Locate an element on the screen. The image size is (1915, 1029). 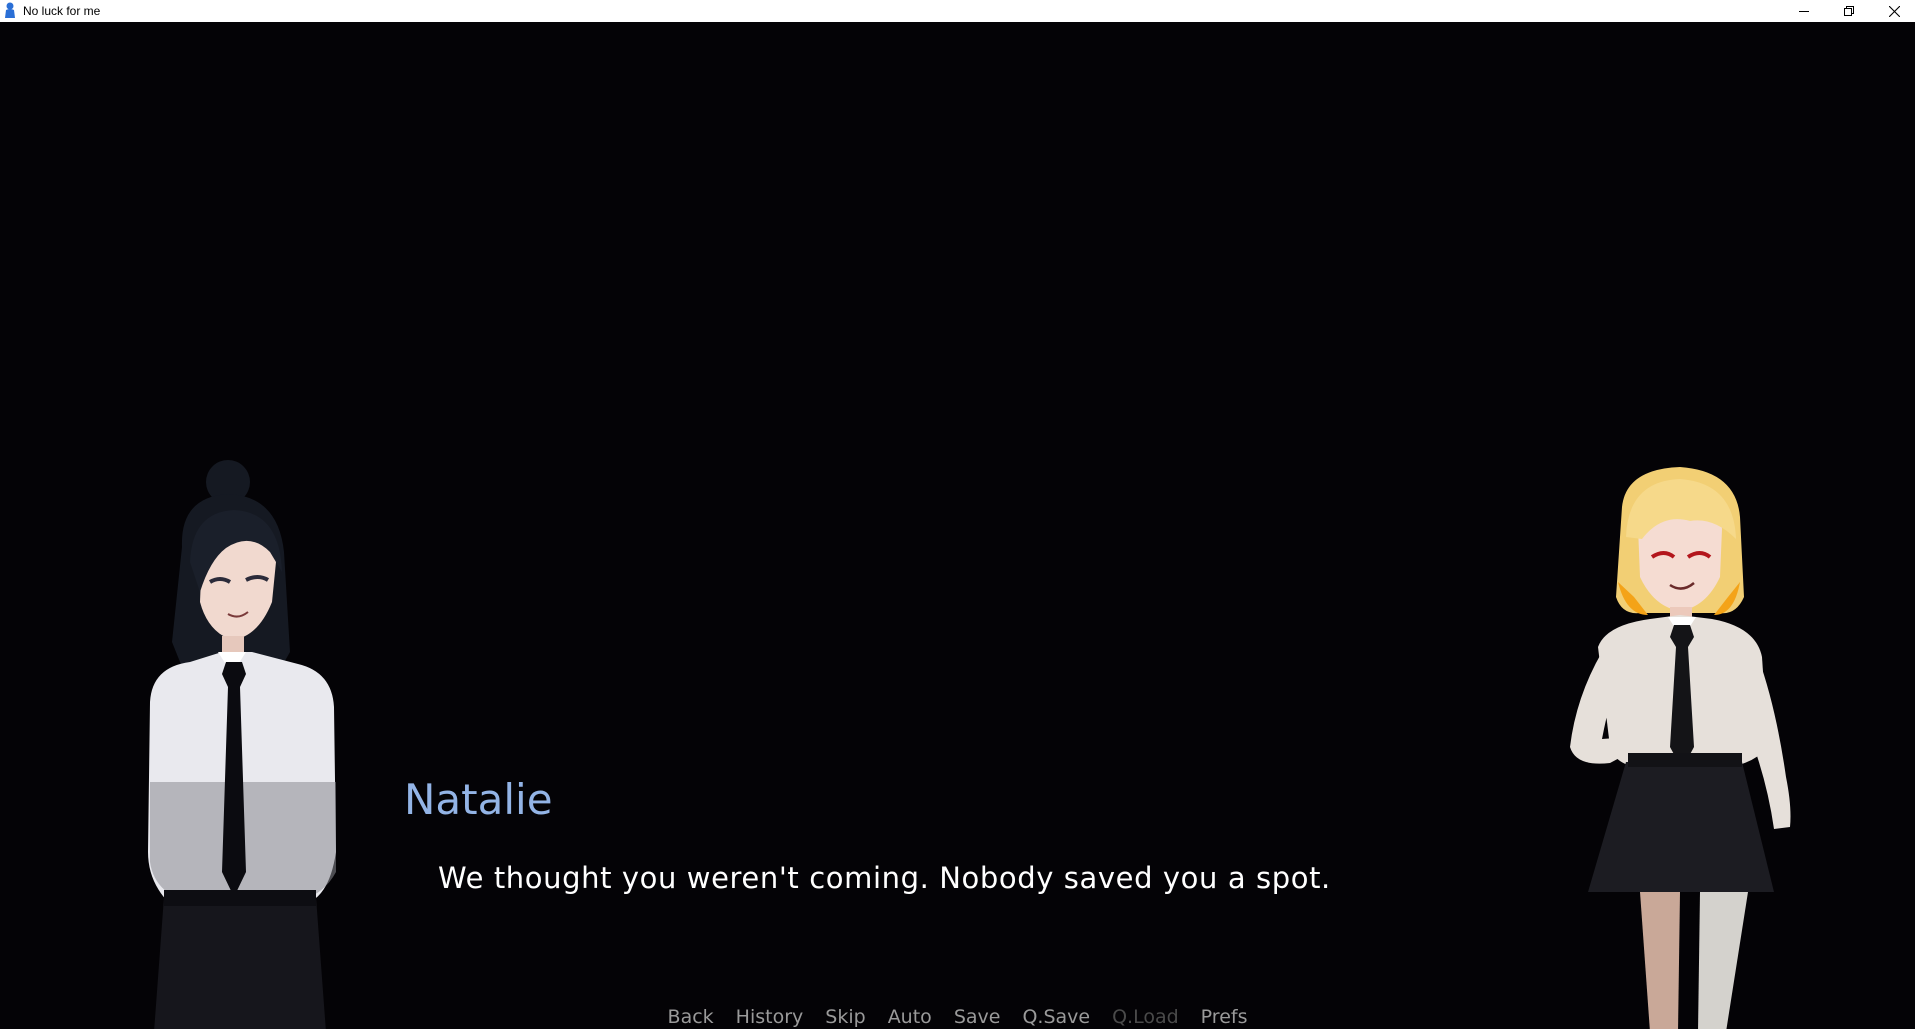
character-sprite-right is located at coordinates (1680, 748).